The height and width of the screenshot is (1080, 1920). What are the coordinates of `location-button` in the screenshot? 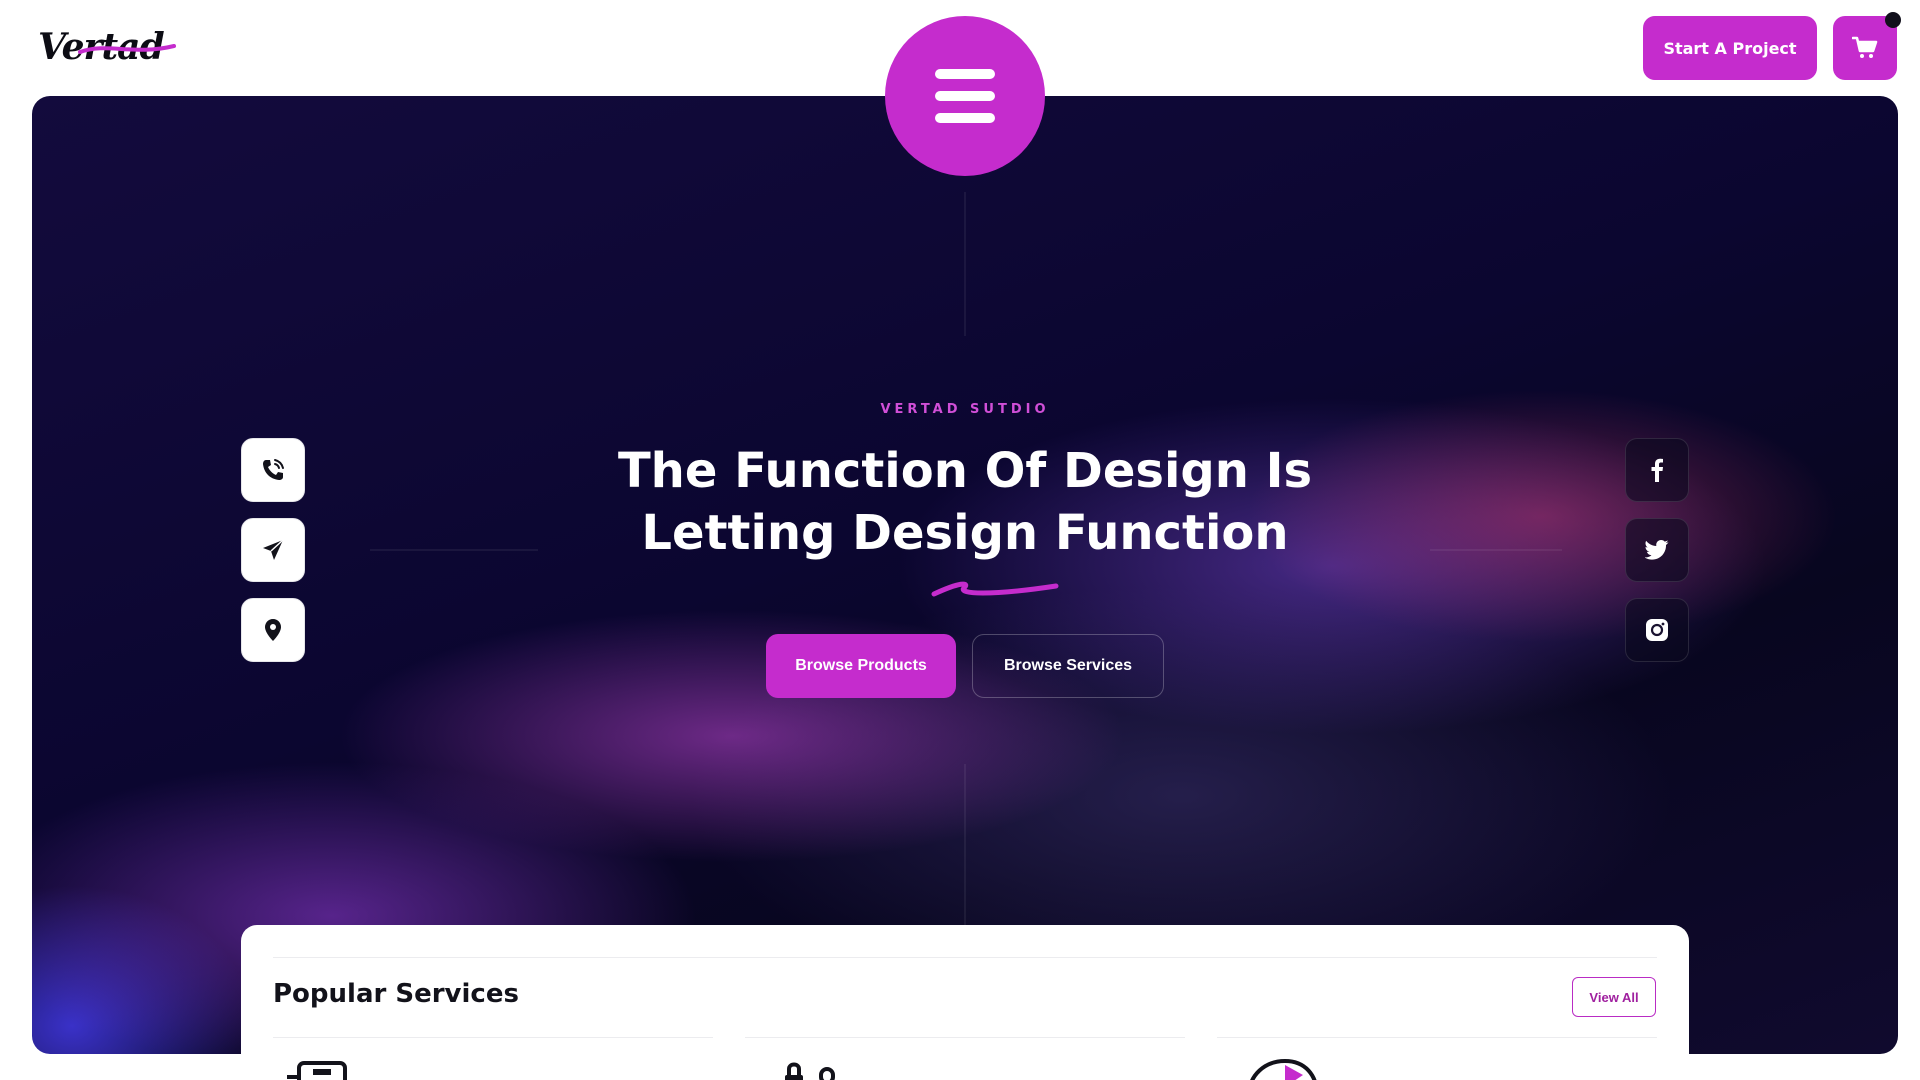 It's located at (273, 630).